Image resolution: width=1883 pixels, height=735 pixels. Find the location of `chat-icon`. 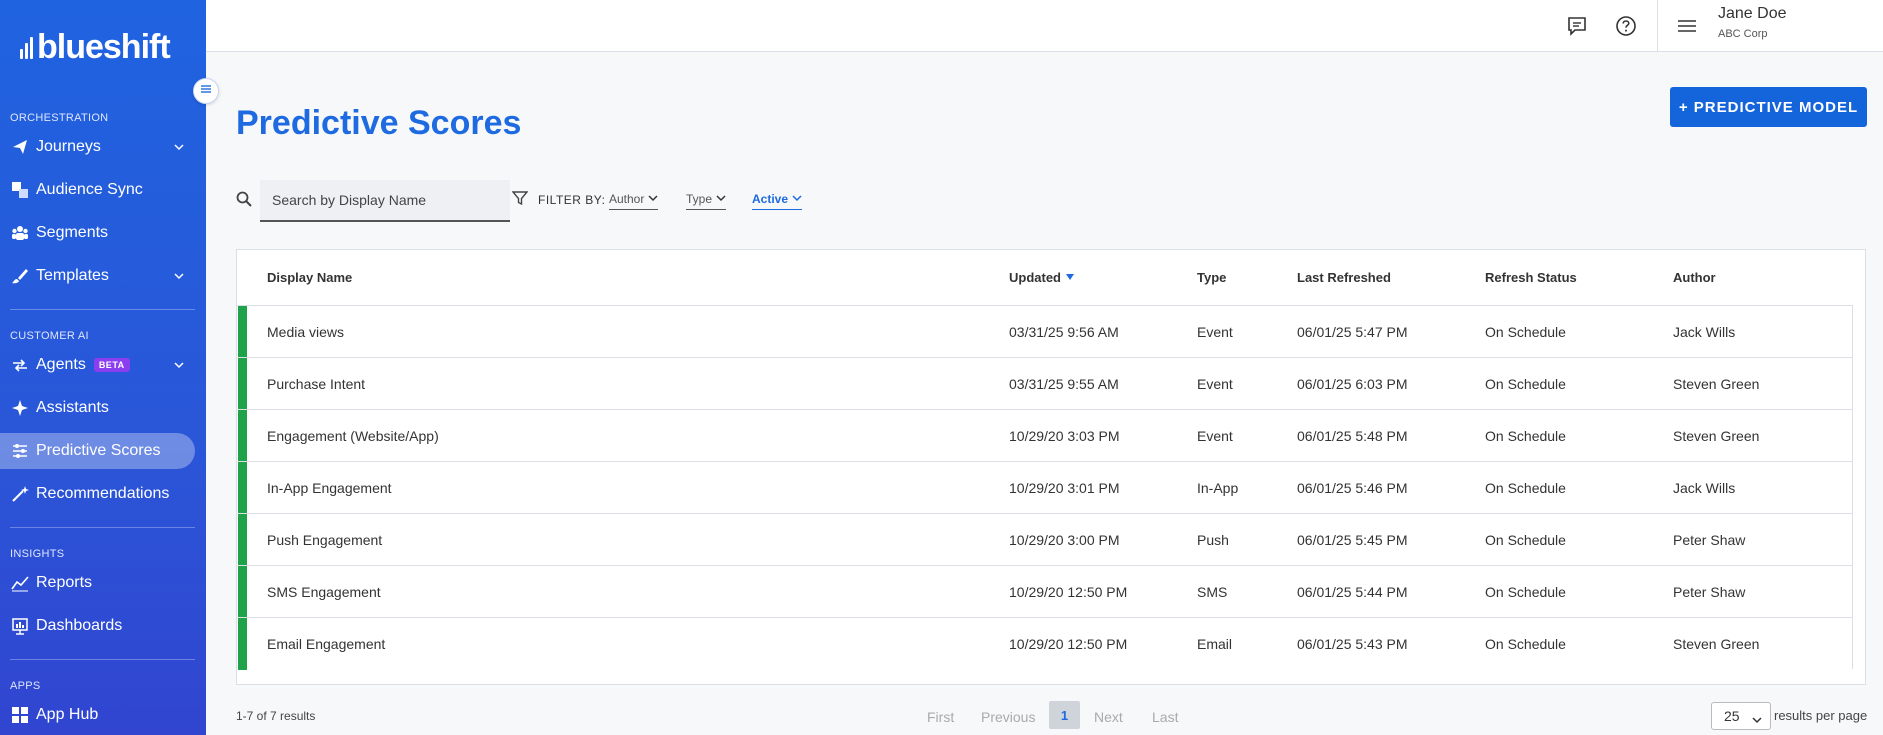

chat-icon is located at coordinates (1577, 26).